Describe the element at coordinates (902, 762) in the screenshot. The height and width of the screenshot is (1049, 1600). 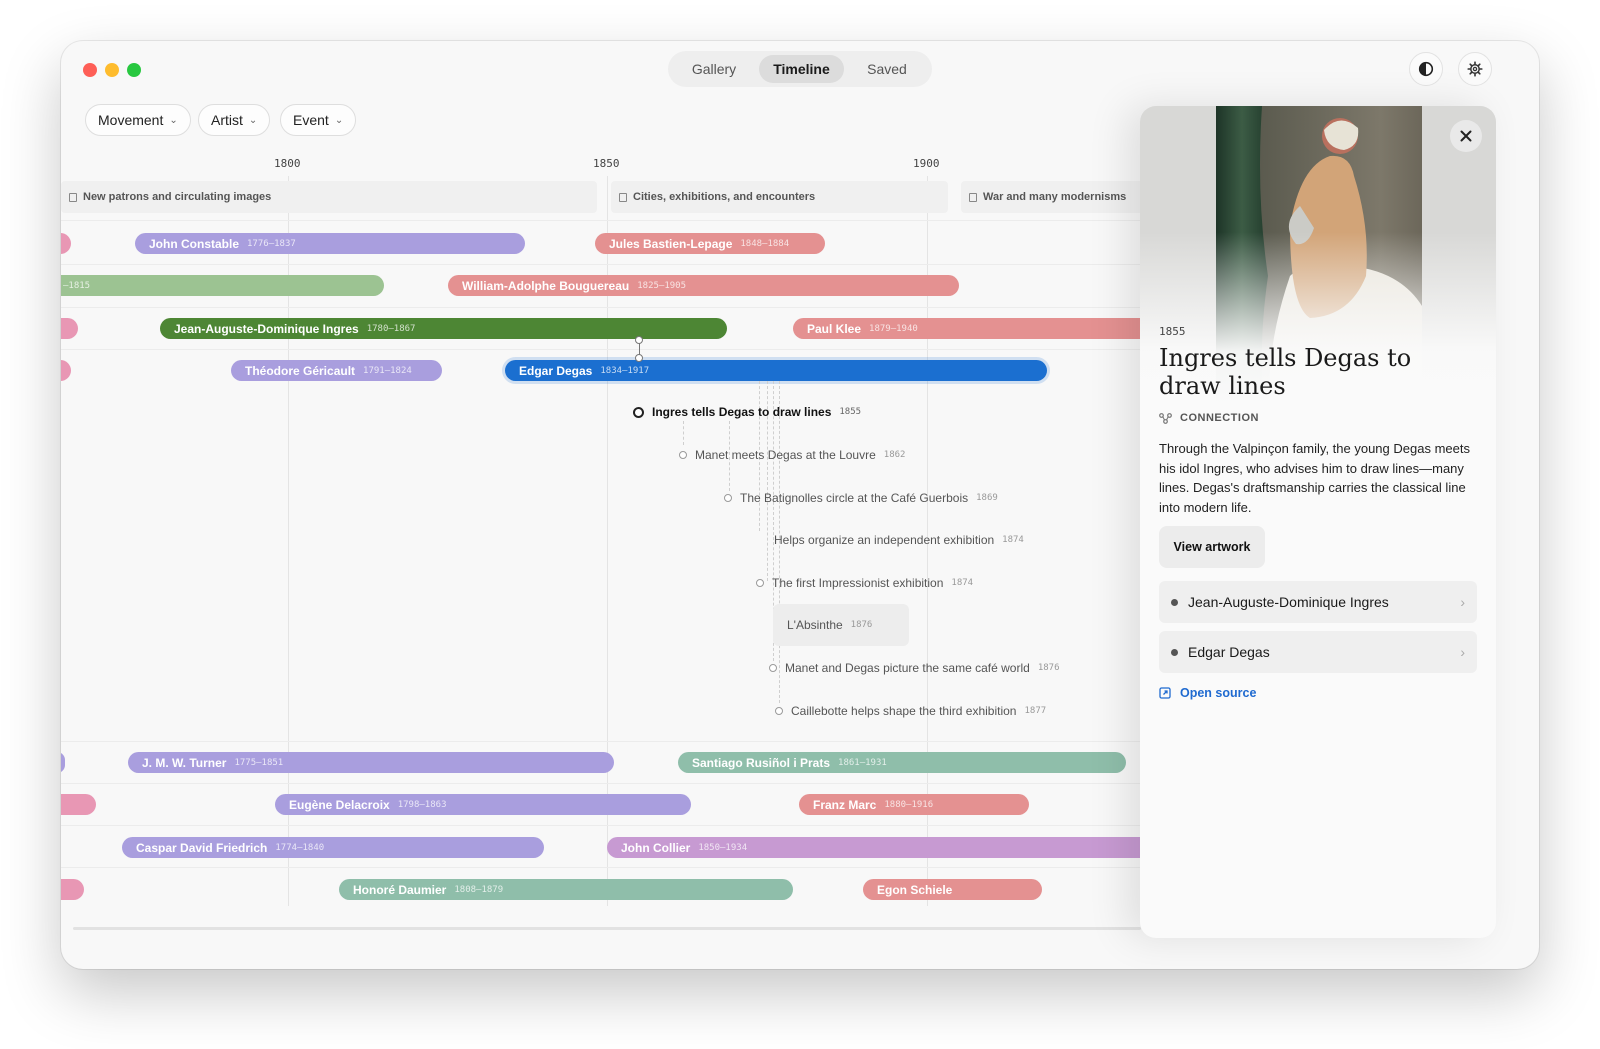
I see `artist-bar-santiago-rusinol: Santiago Rusiñol i Prats 1861–1931` at that location.